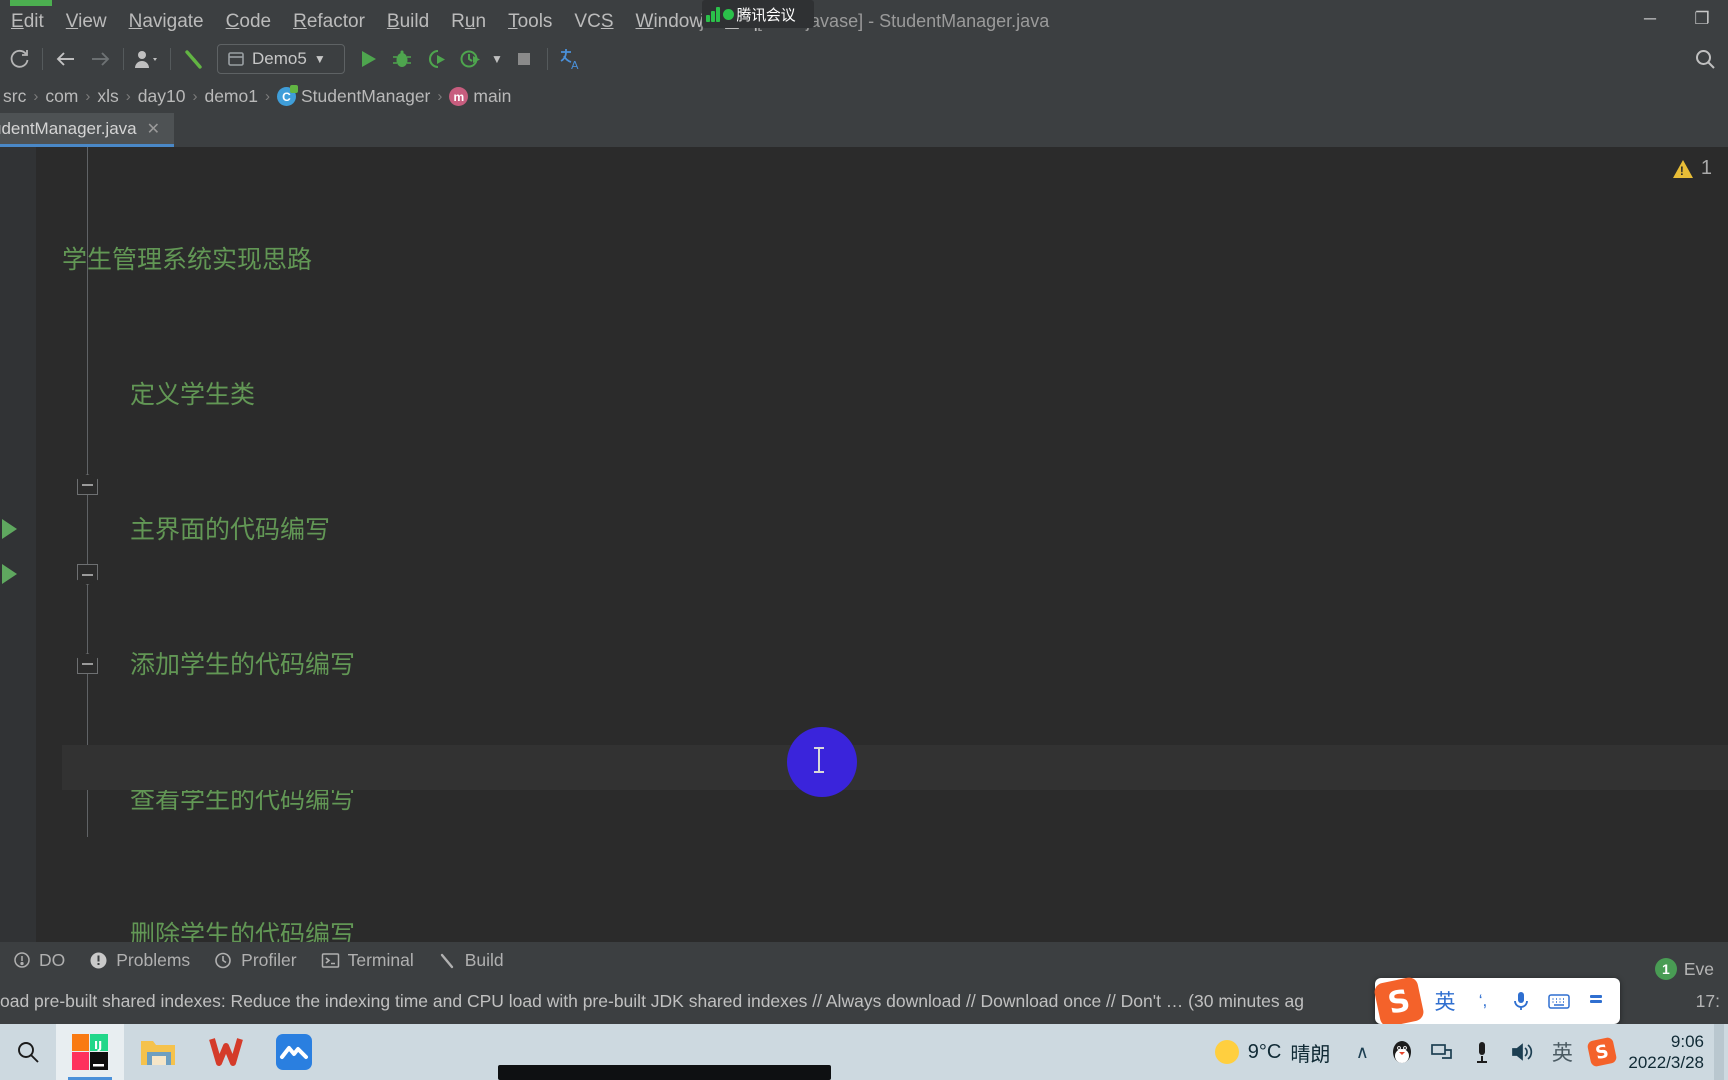  What do you see at coordinates (862, 394) in the screenshot?
I see `code-line-comment-1: 定义学生类` at bounding box center [862, 394].